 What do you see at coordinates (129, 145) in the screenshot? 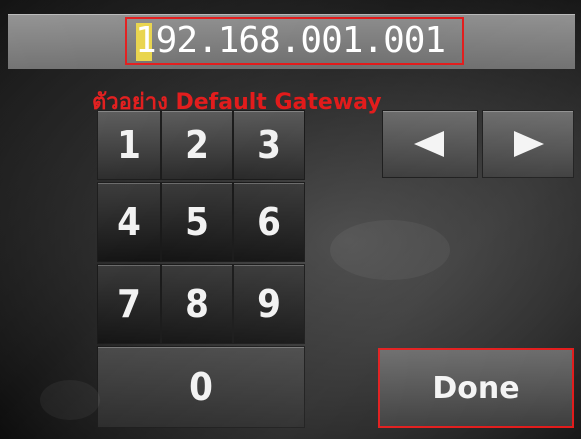
I see `key-1: 1` at bounding box center [129, 145].